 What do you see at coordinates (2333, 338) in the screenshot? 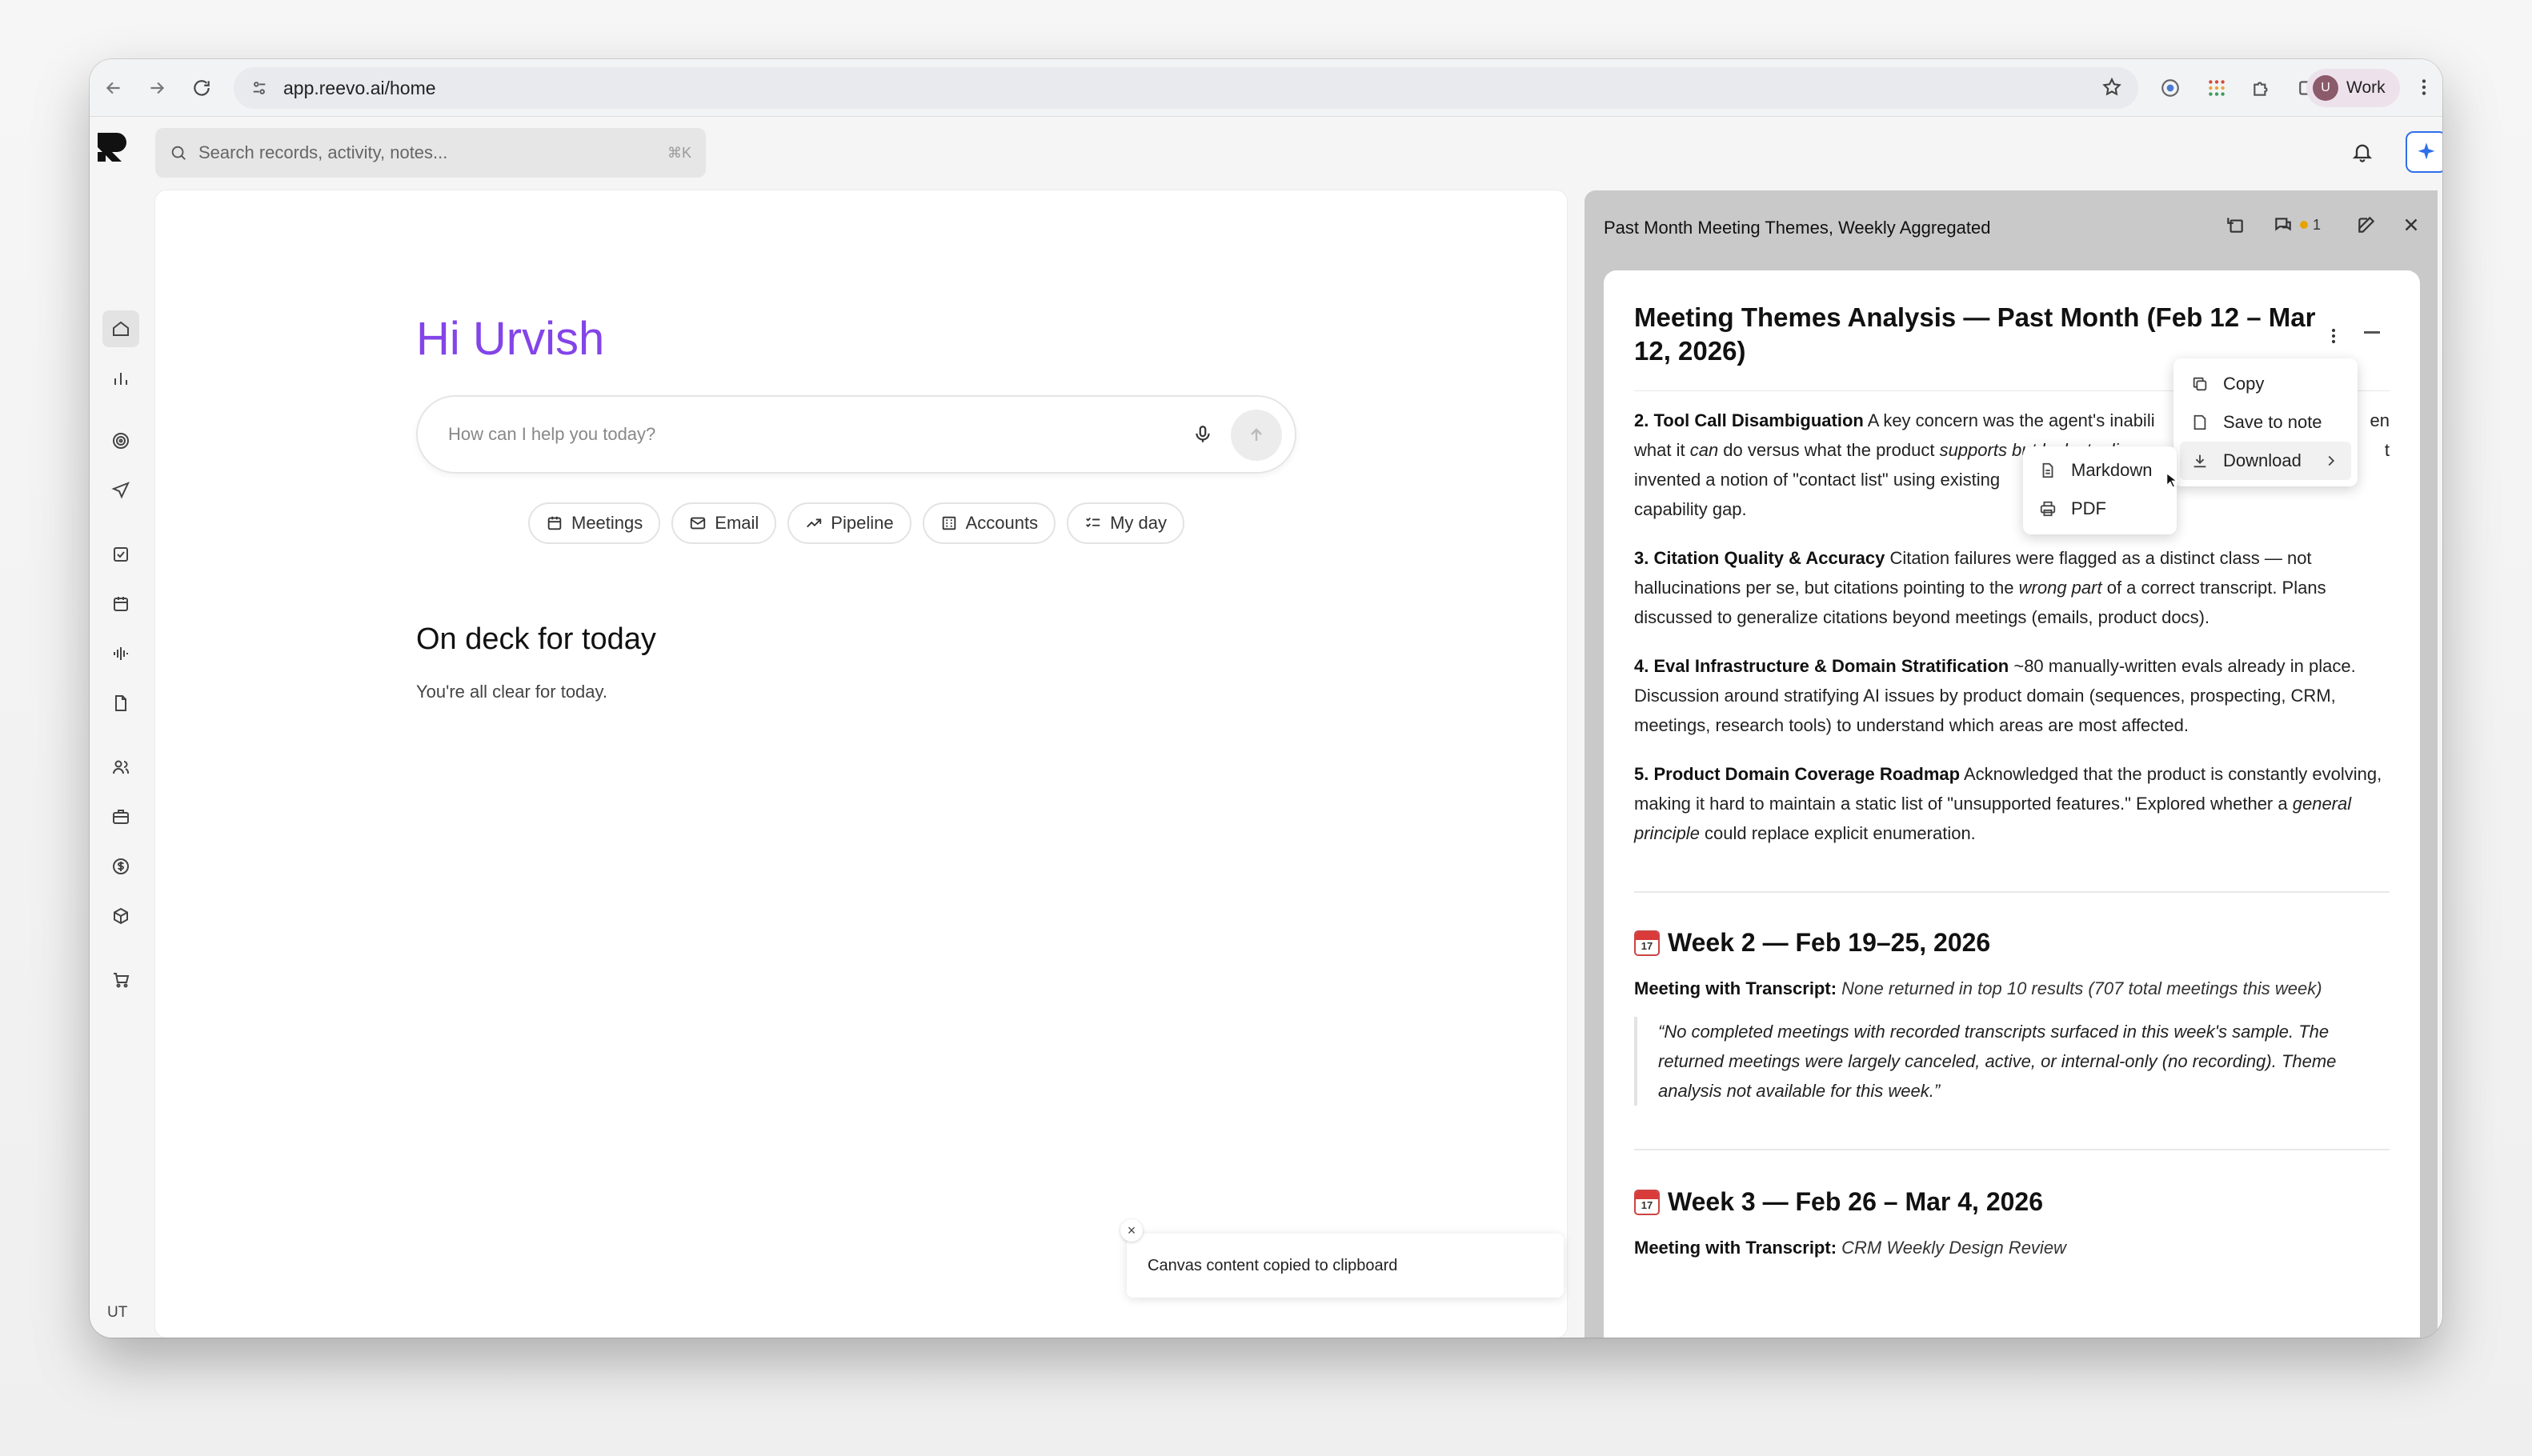
I see `more-vertical-icon` at bounding box center [2333, 338].